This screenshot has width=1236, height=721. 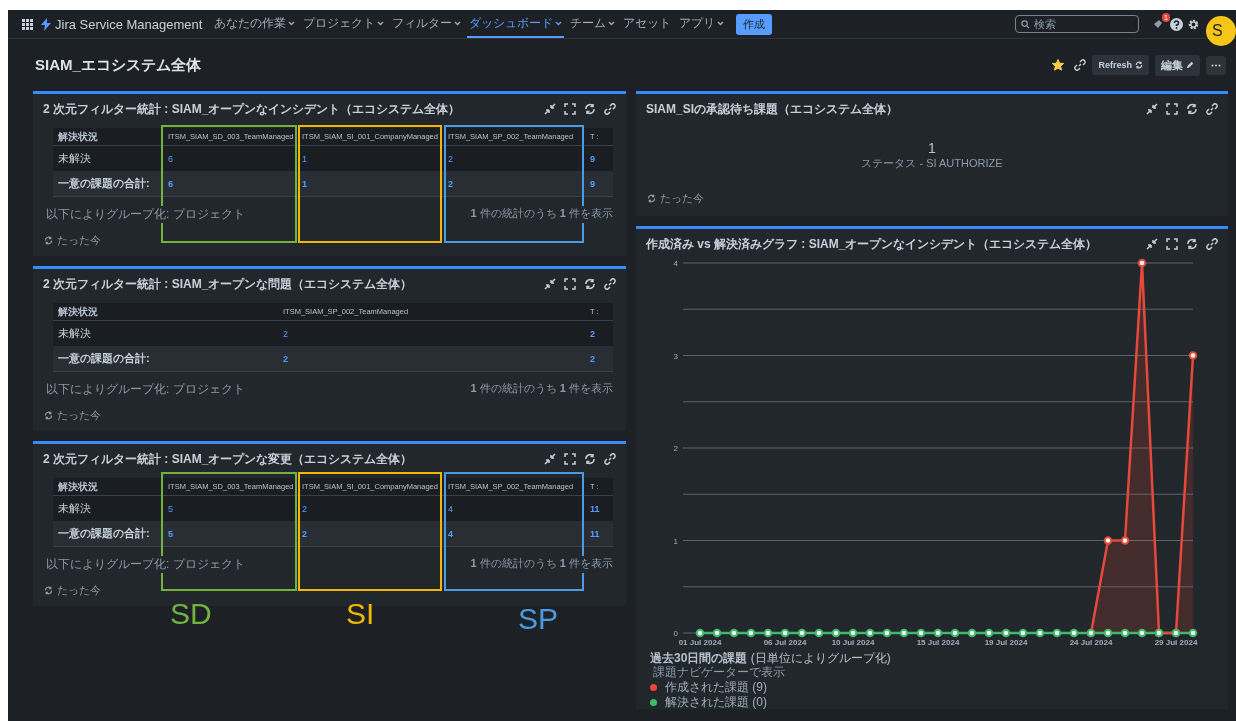 What do you see at coordinates (1058, 65) in the screenshot?
I see `star-icon` at bounding box center [1058, 65].